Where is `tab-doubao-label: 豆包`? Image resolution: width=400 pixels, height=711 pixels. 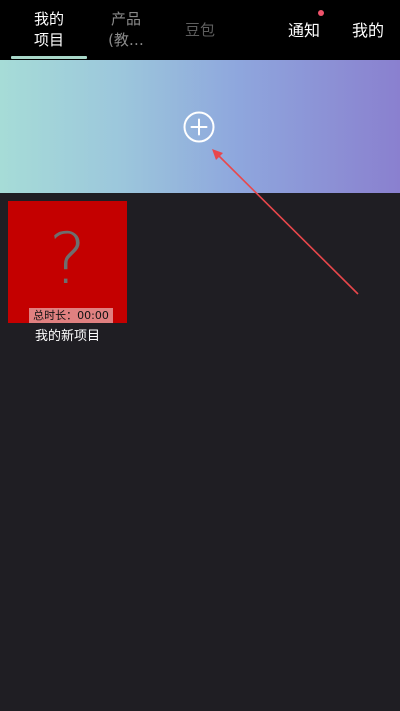 tab-doubao-label: 豆包 is located at coordinates (199, 29).